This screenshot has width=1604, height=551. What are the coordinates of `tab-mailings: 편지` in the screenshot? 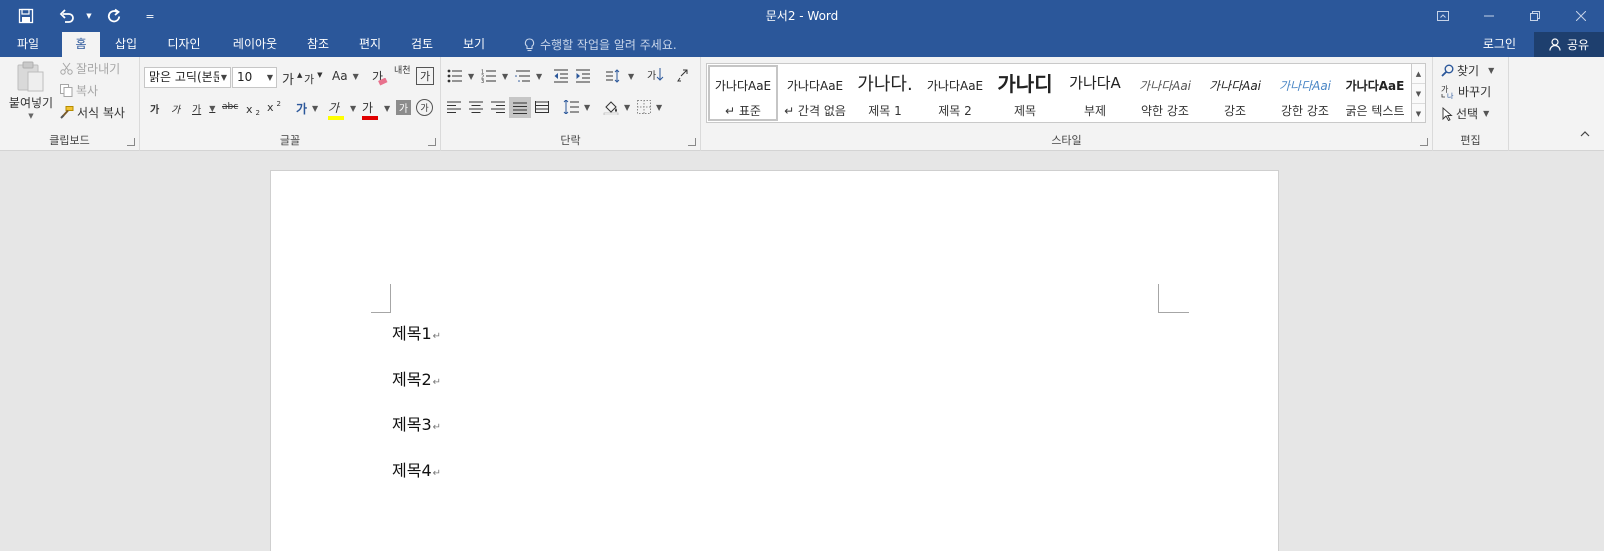 It's located at (370, 44).